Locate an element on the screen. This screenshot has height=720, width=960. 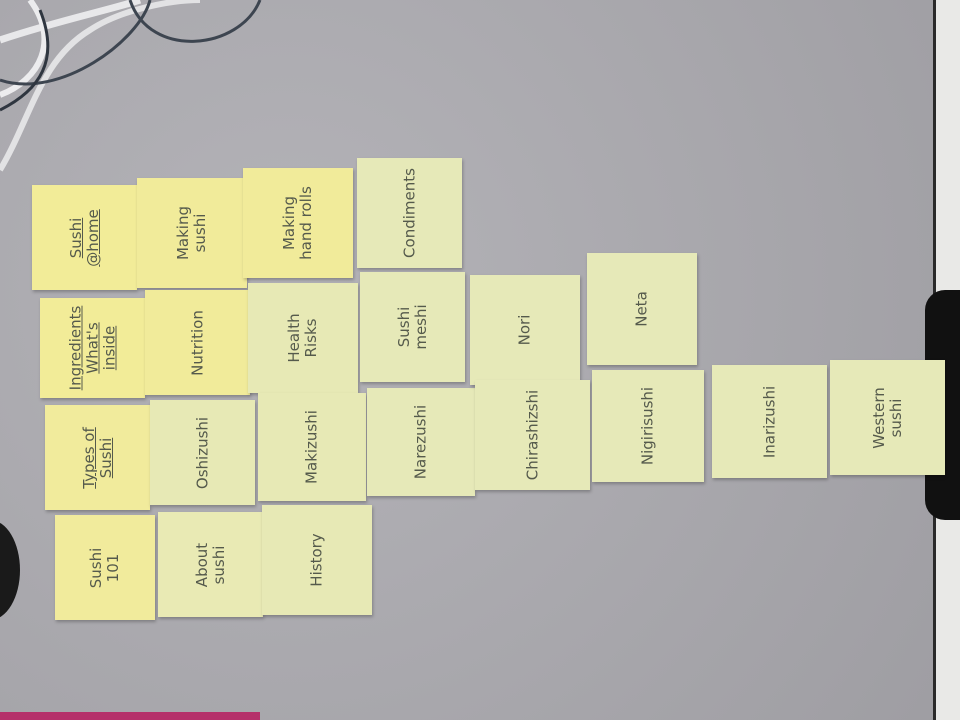
sticky-note: Neta is located at coordinates (642, 309).